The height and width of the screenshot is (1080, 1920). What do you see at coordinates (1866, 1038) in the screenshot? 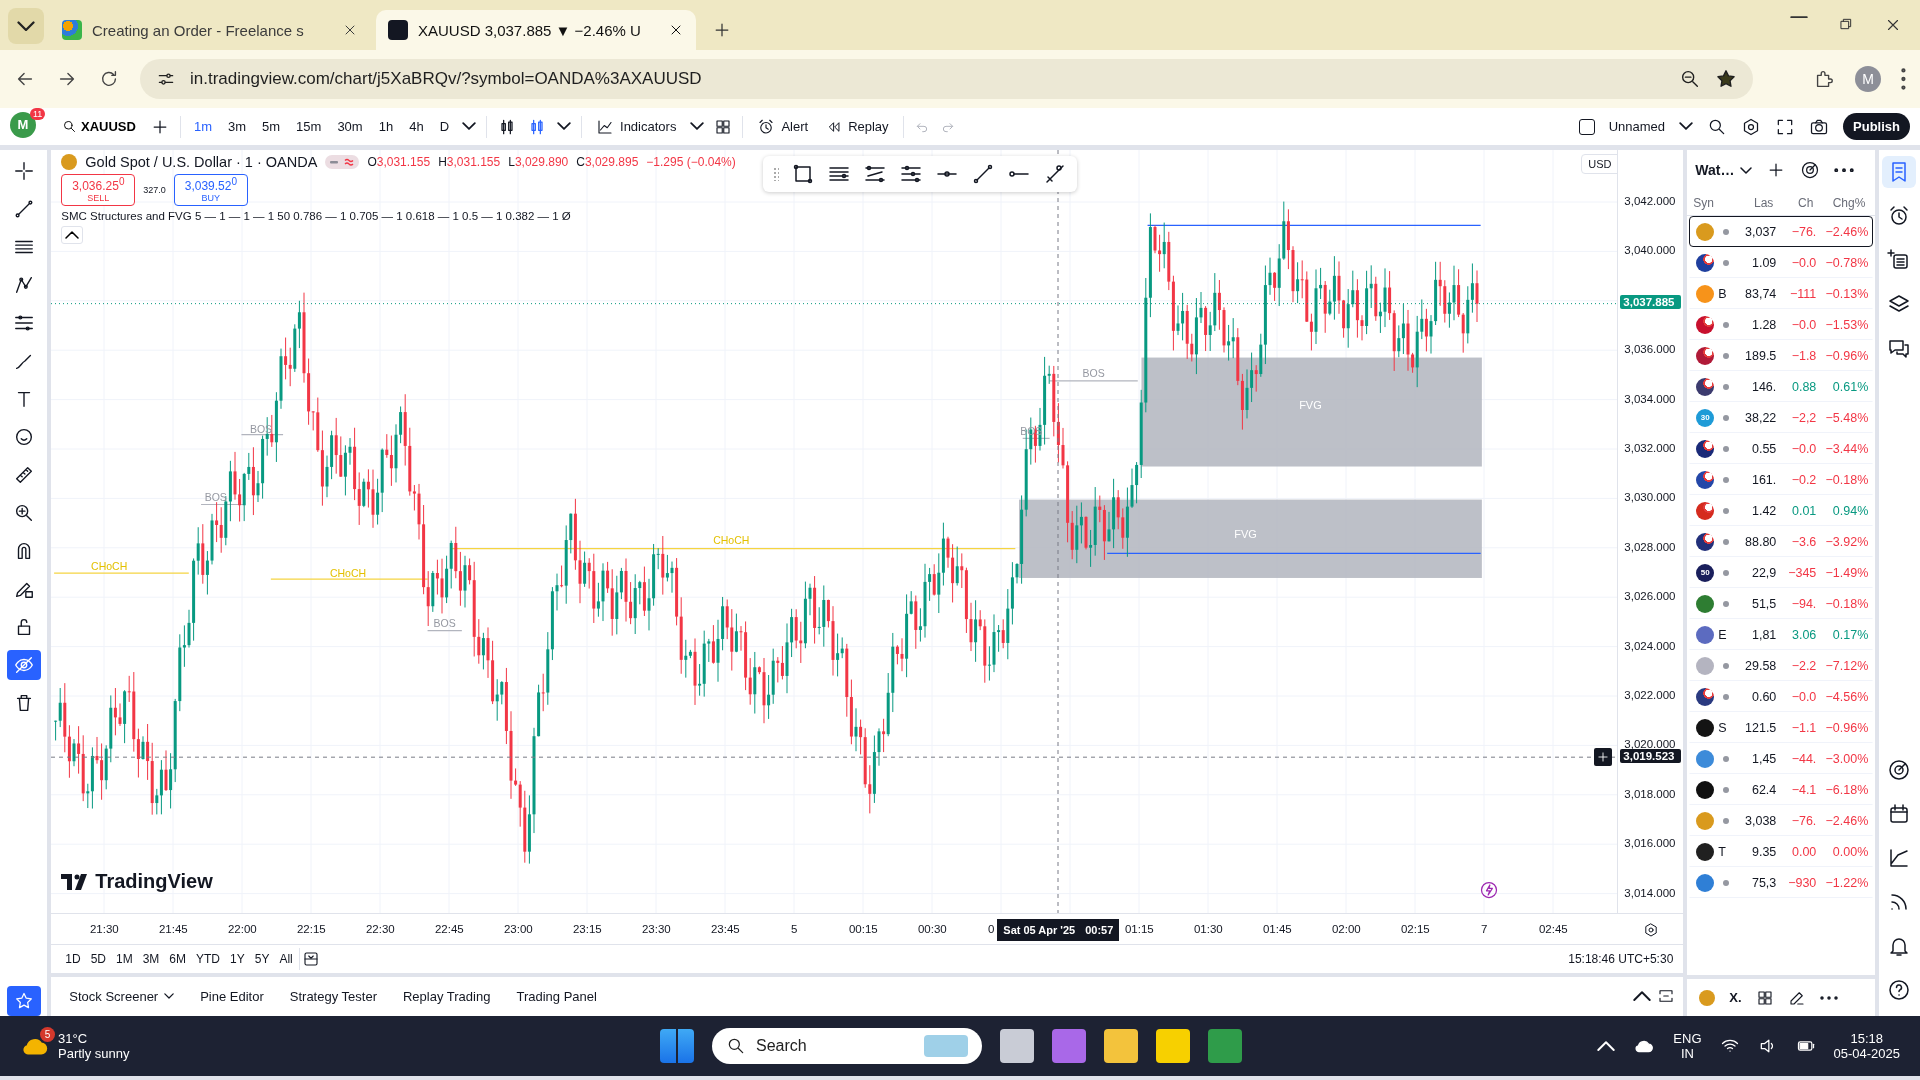
I see `clock-time: 15:18` at bounding box center [1866, 1038].